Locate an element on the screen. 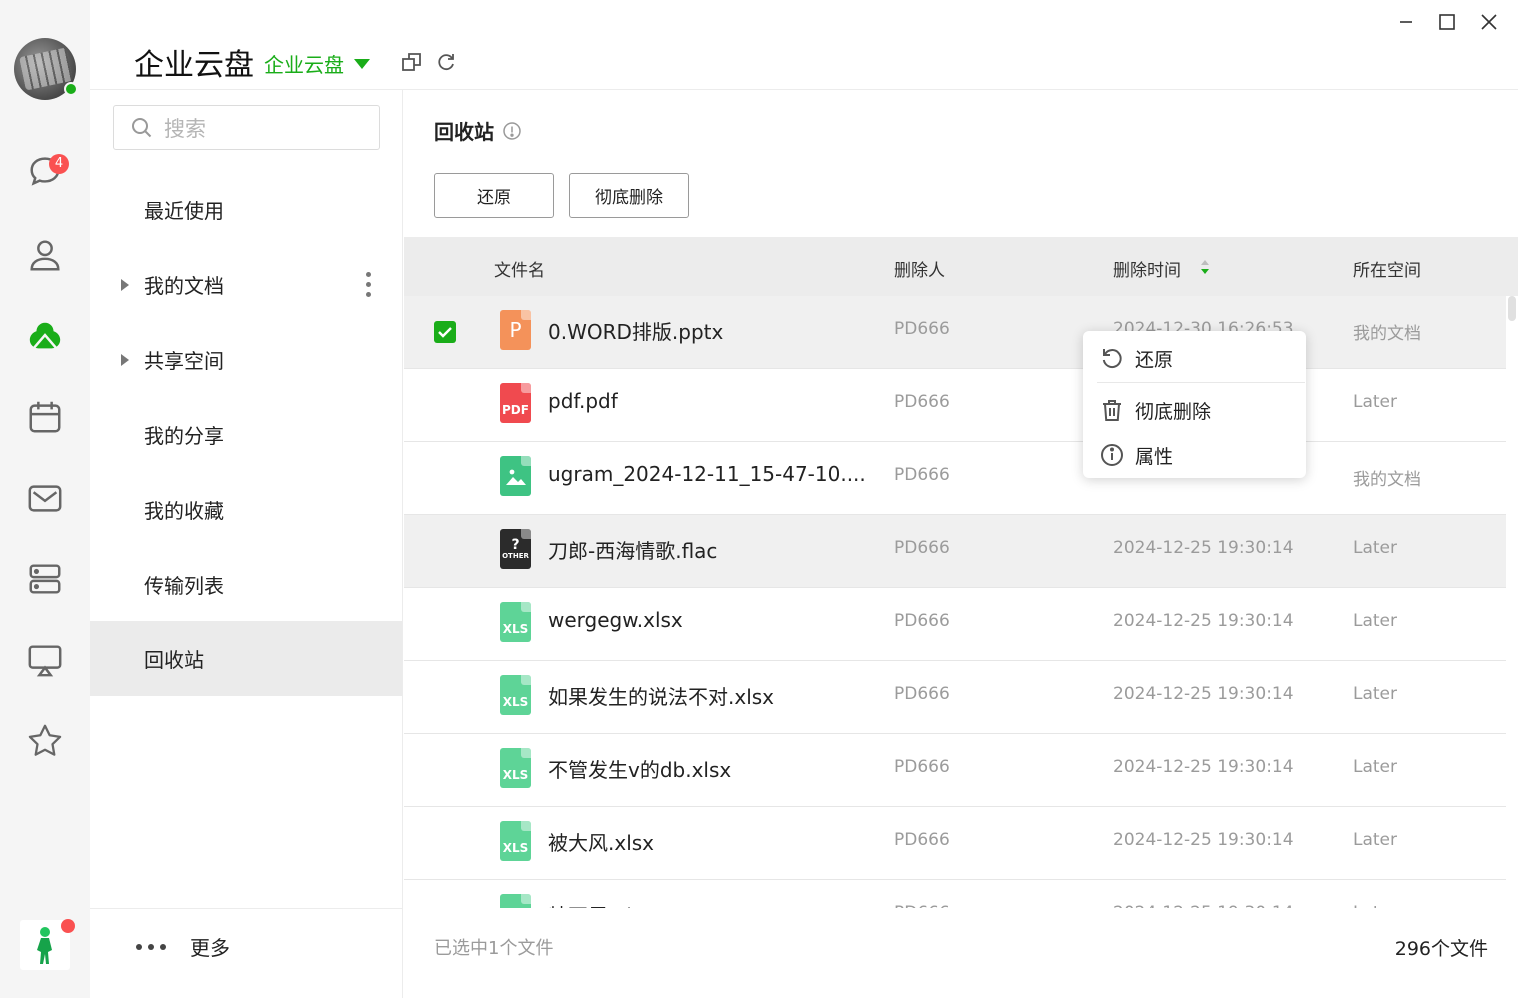 The height and width of the screenshot is (998, 1518). more-label: 更多 is located at coordinates (210, 948).